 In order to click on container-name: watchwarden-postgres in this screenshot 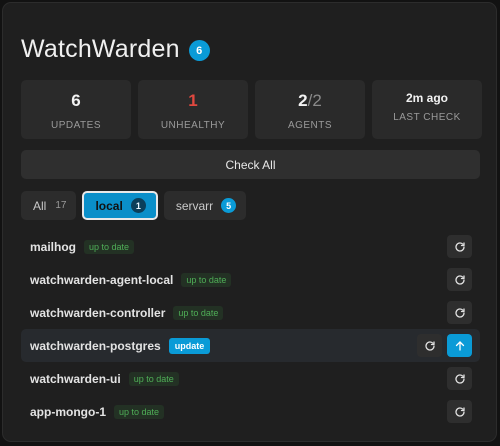, I will do `click(95, 345)`.